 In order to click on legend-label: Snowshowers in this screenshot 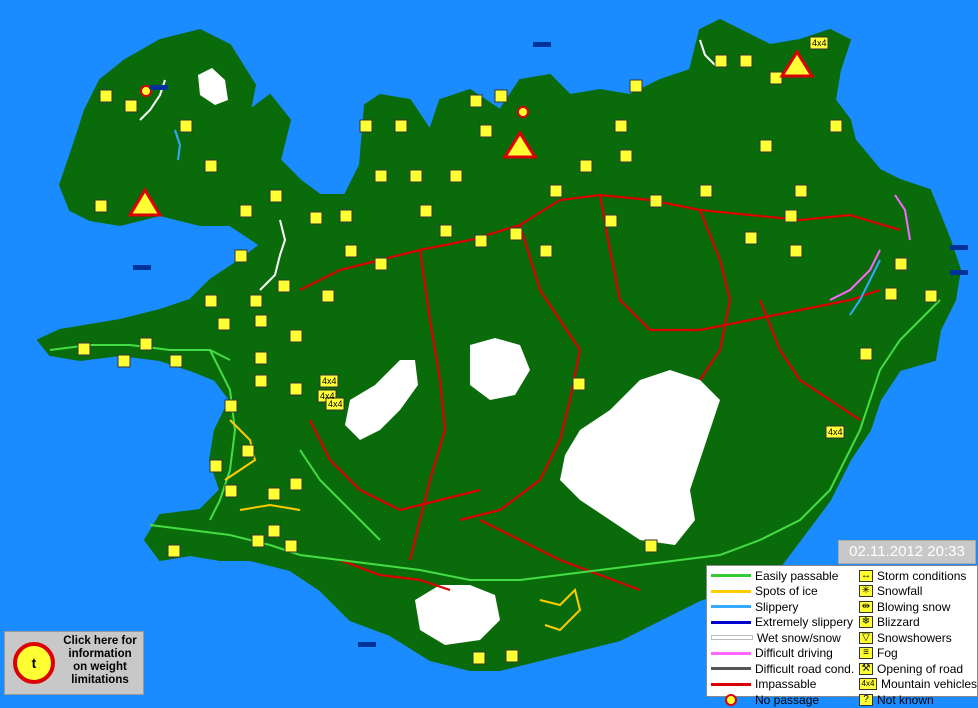, I will do `click(914, 637)`.